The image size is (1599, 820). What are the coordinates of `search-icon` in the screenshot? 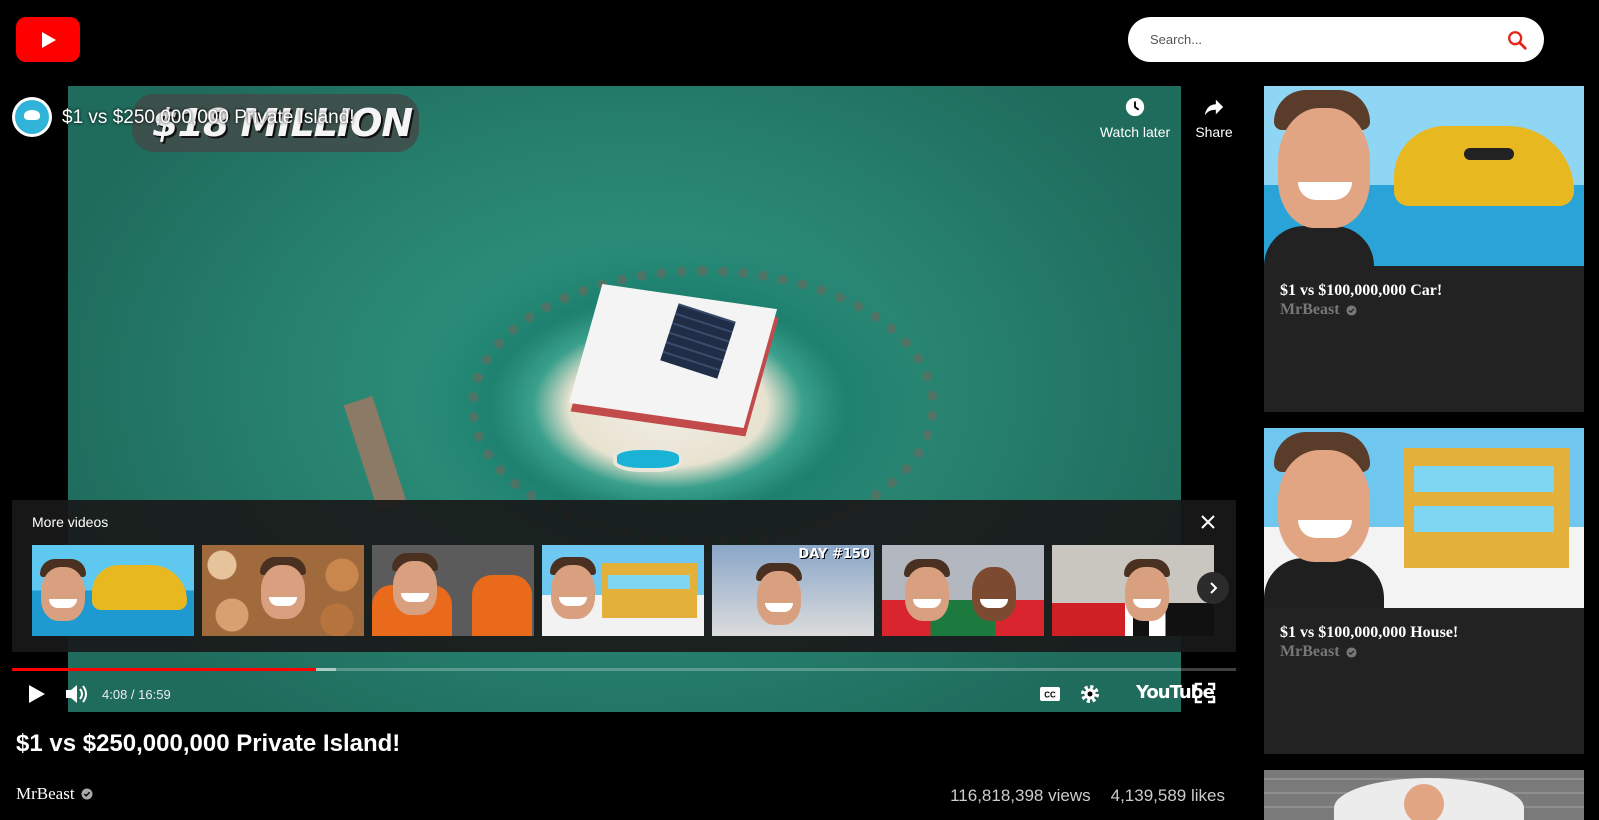 It's located at (1517, 40).